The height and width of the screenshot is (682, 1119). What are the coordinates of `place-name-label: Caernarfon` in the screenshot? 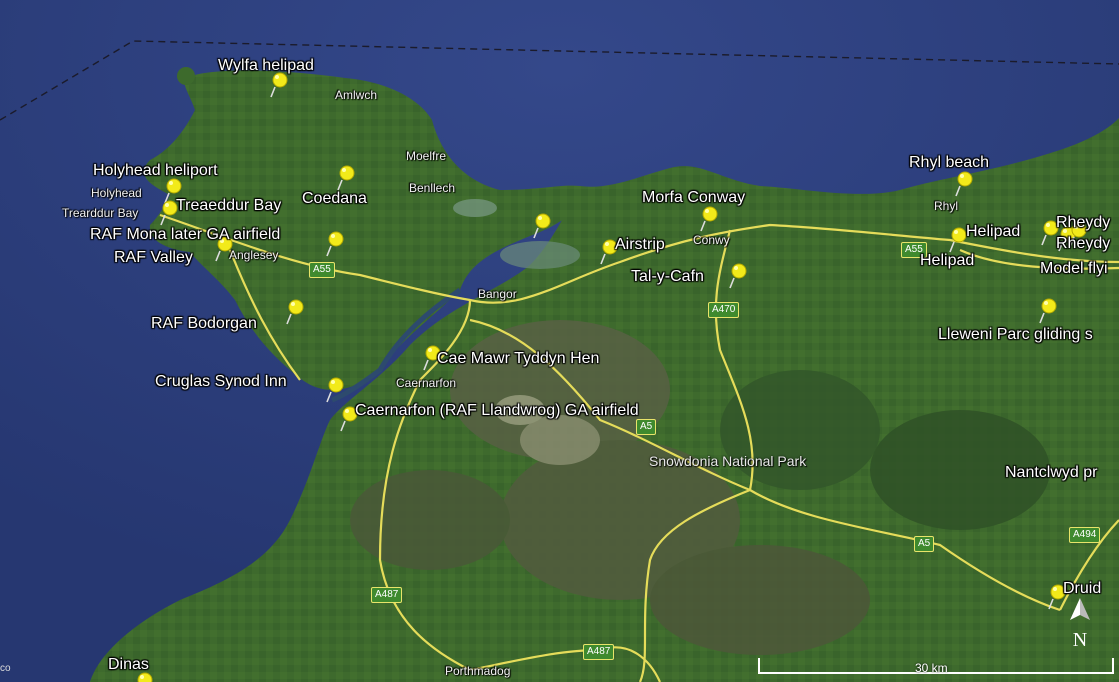 It's located at (426, 383).